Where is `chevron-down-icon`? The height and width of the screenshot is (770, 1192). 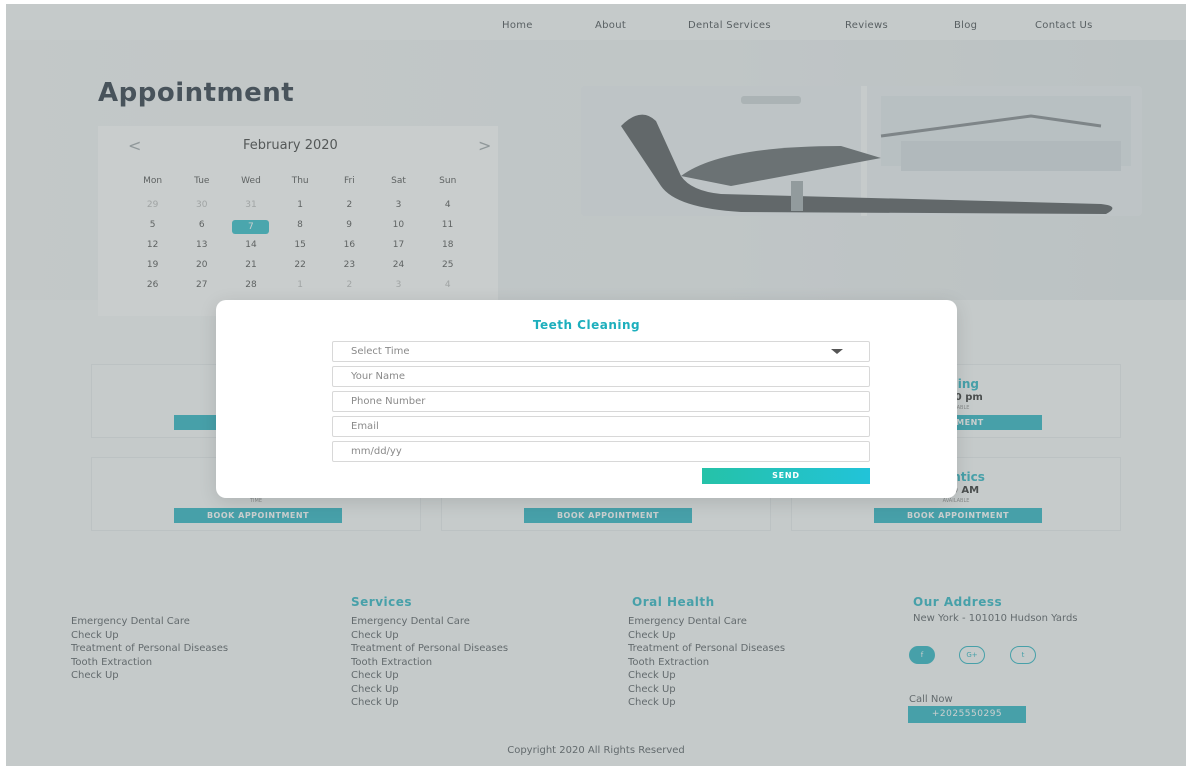 chevron-down-icon is located at coordinates (837, 351).